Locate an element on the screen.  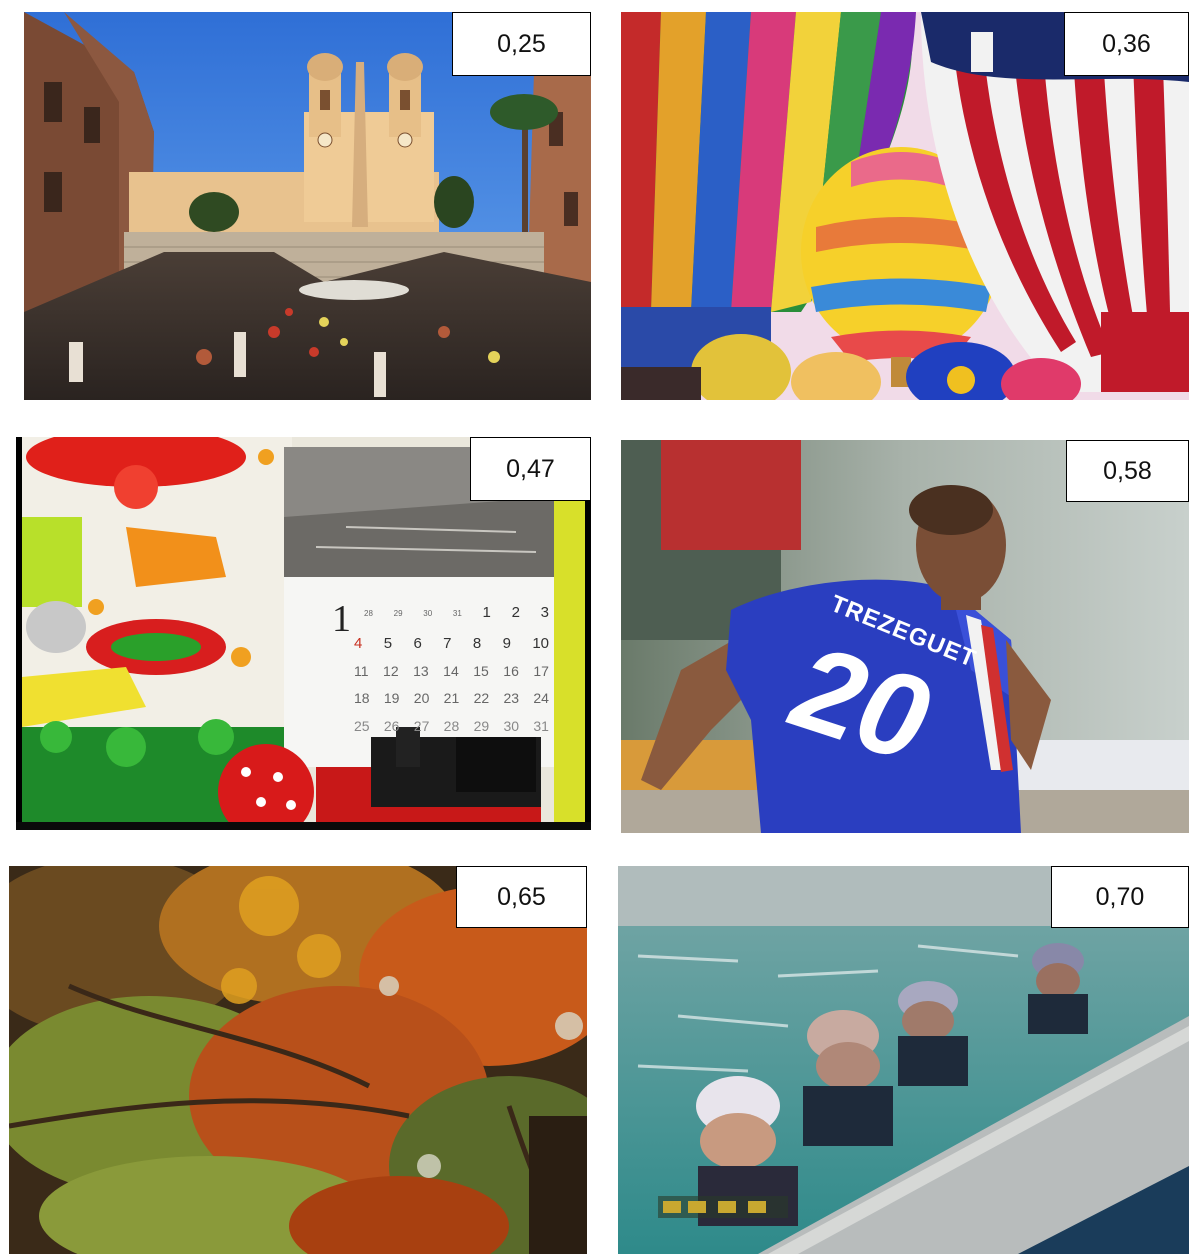
calendar-day: 16 is located at coordinates (511, 671).